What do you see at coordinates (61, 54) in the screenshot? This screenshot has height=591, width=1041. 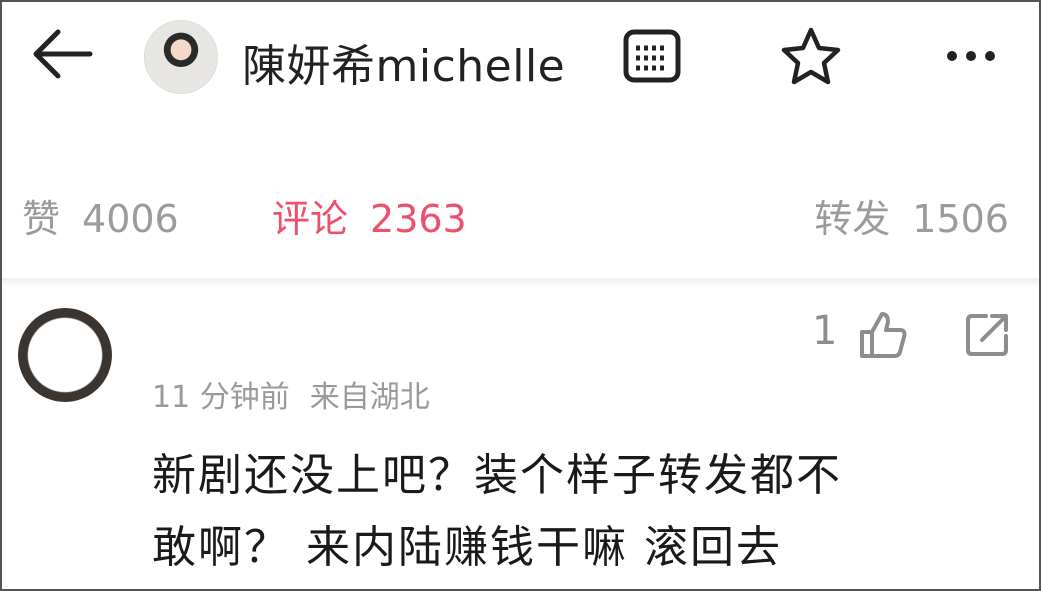 I see `back-arrow-icon` at bounding box center [61, 54].